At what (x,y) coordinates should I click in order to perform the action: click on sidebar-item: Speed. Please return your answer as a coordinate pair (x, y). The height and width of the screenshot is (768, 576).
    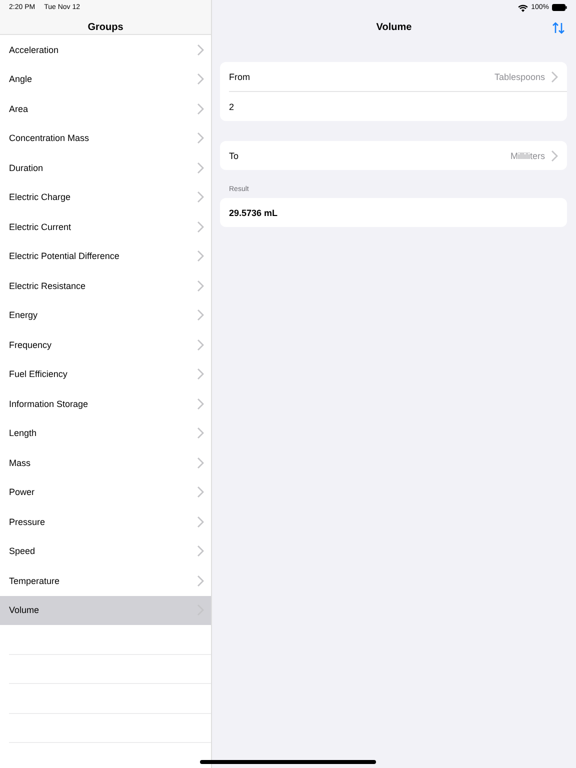
    Looking at the image, I should click on (105, 551).